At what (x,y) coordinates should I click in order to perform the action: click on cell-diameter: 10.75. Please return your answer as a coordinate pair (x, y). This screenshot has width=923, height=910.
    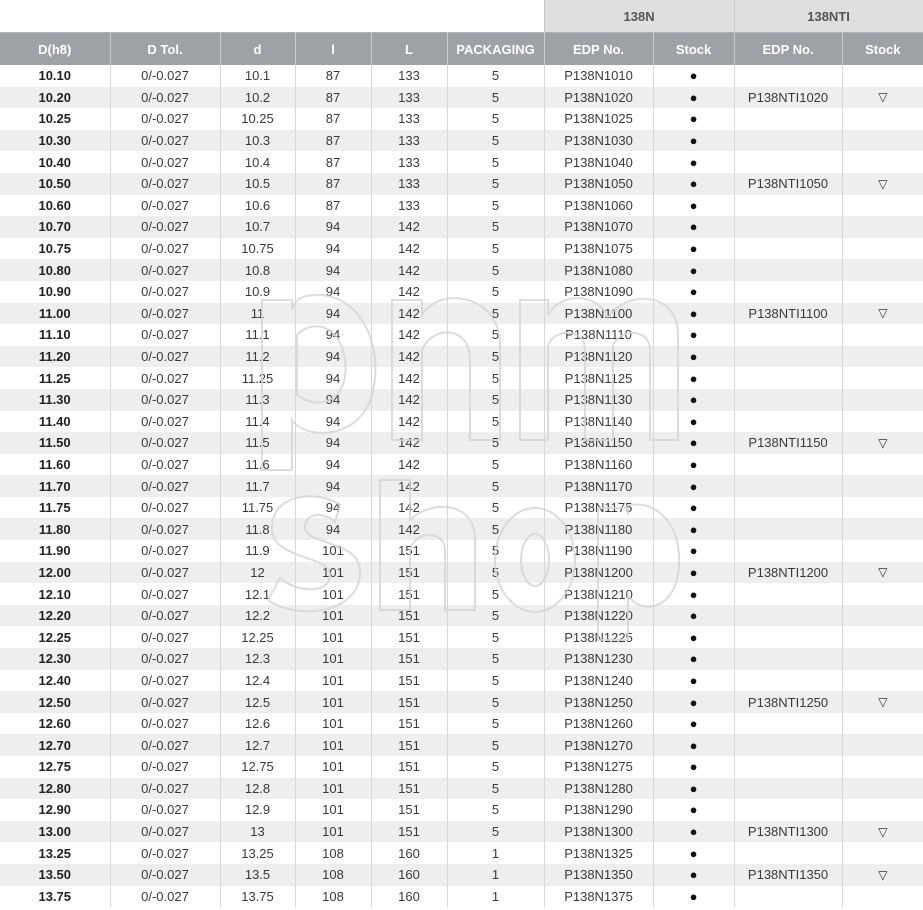
    Looking at the image, I should click on (55, 248).